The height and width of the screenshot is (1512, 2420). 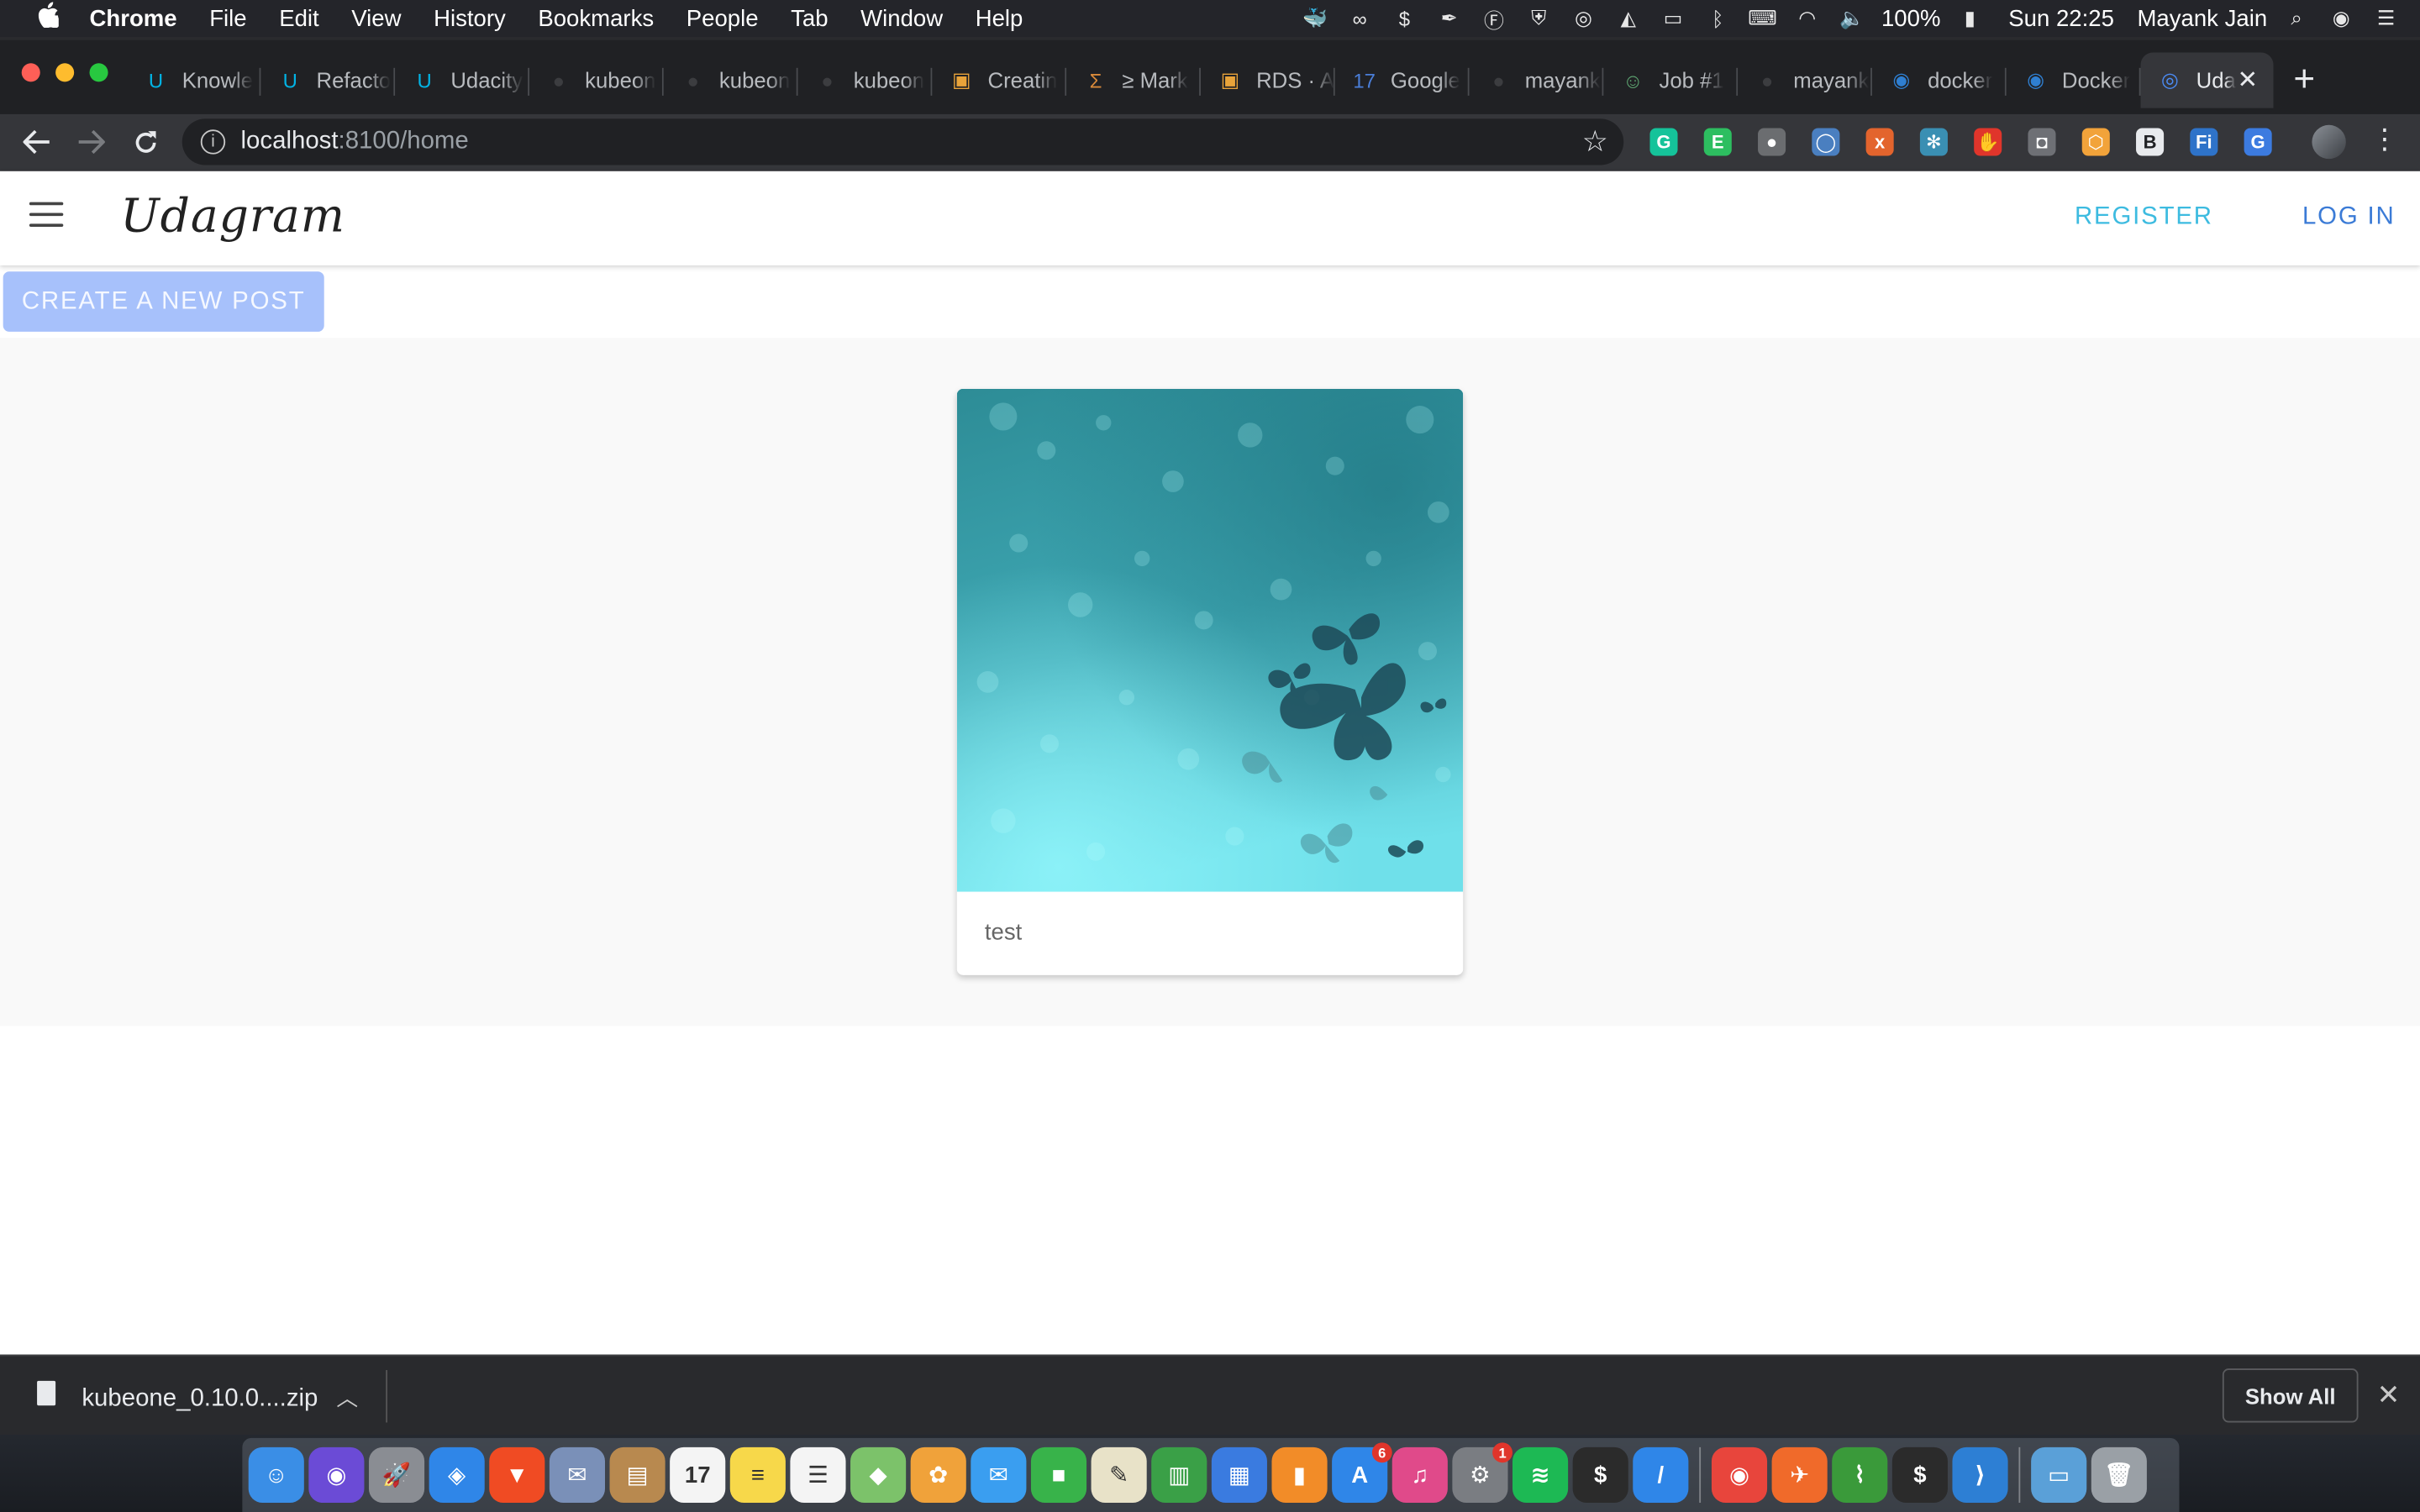 I want to click on search-circle-icon: ◎, so click(x=1584, y=18).